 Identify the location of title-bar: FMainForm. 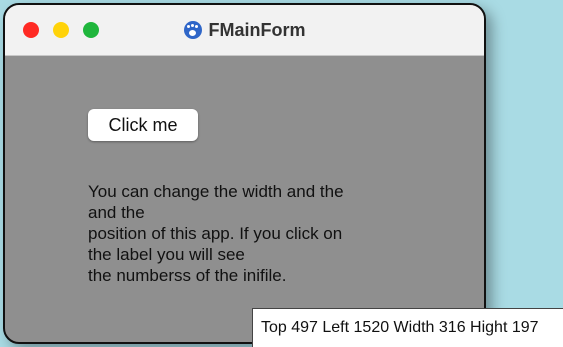
(244, 30).